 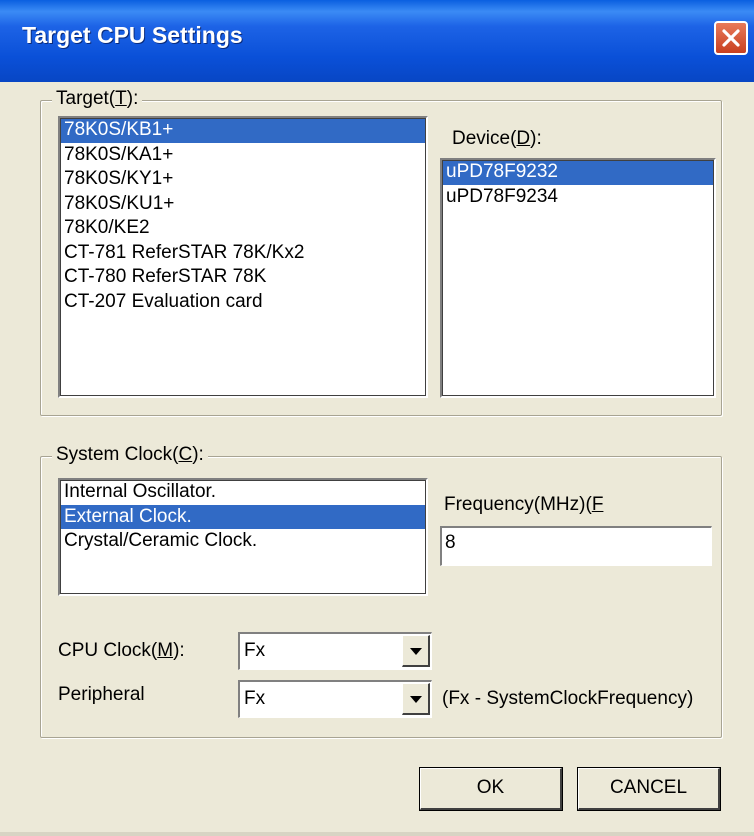 I want to click on window-title: Target CPU Settings, so click(x=132, y=35).